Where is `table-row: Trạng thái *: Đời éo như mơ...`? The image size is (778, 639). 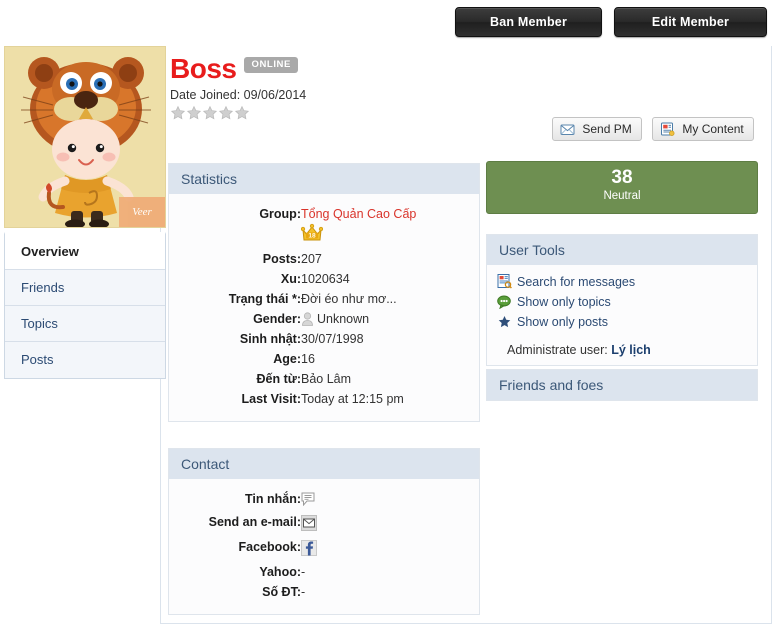
table-row: Trạng thái *: Đời éo như mơ... is located at coordinates (324, 299).